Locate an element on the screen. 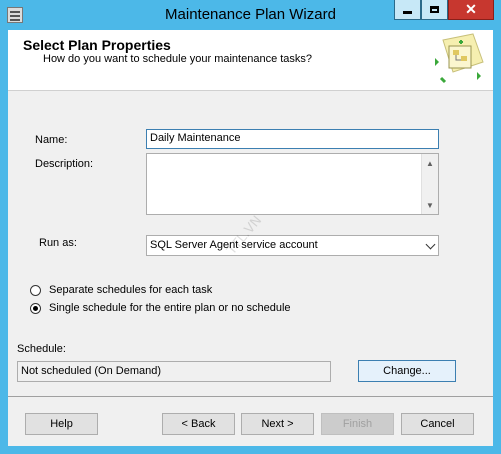 Image resolution: width=501 pixels, height=454 pixels. minimize-button is located at coordinates (407, 10).